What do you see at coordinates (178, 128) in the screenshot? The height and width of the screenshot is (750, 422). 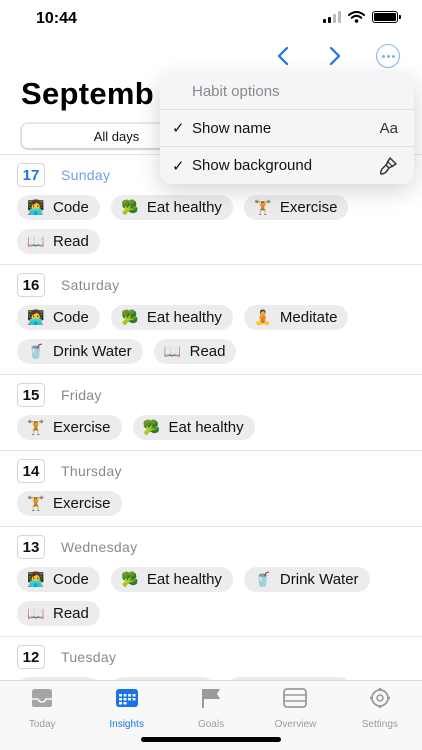 I see `checkmark-icon: ✓` at bounding box center [178, 128].